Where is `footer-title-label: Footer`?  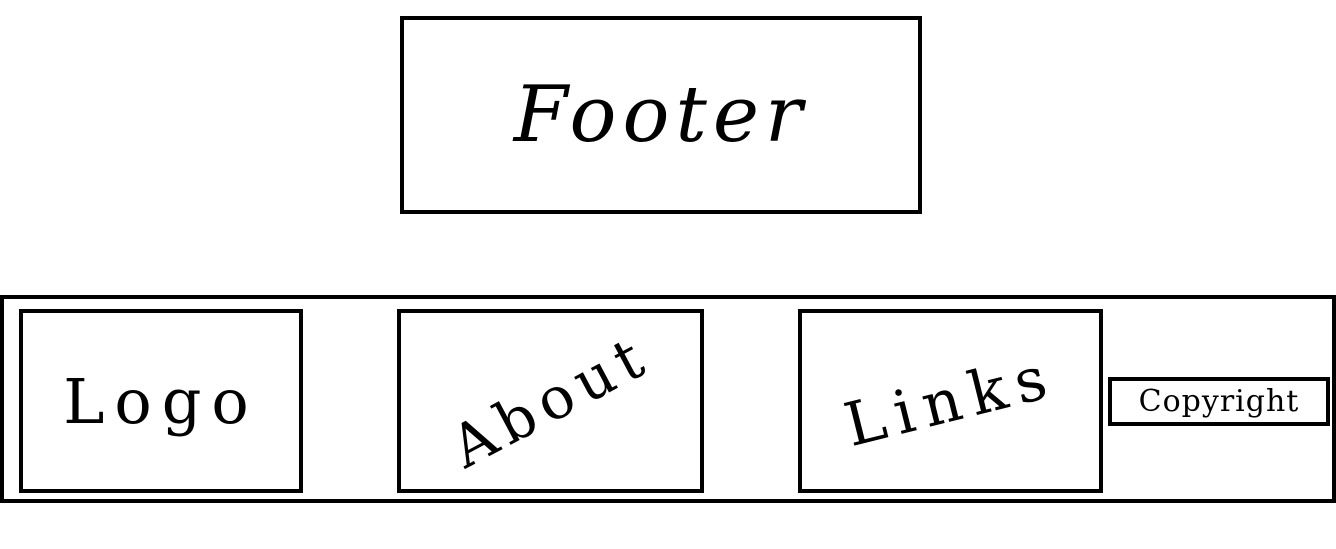
footer-title-label: Footer is located at coordinates (661, 115).